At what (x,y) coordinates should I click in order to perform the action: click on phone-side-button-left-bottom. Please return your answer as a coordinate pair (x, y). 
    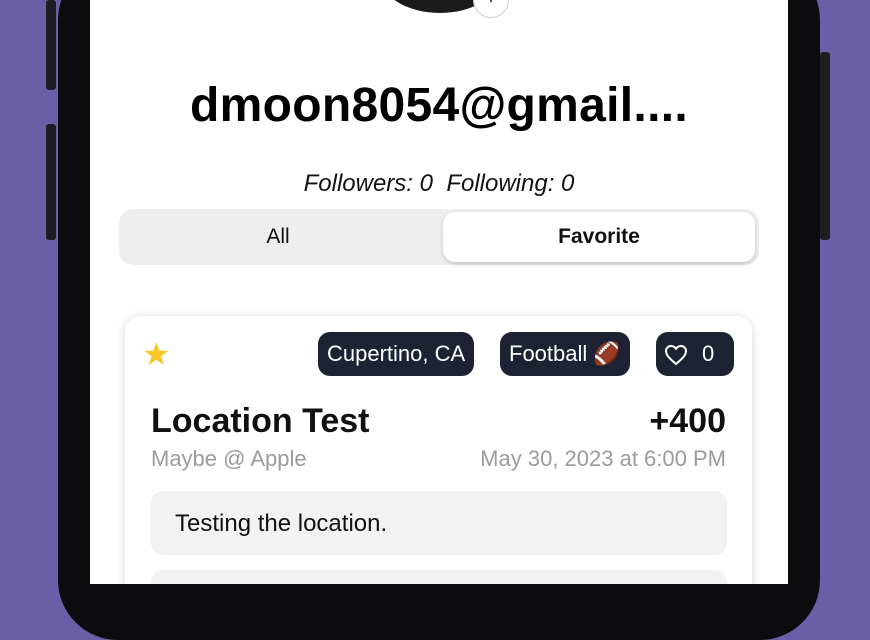
    Looking at the image, I should click on (51, 182).